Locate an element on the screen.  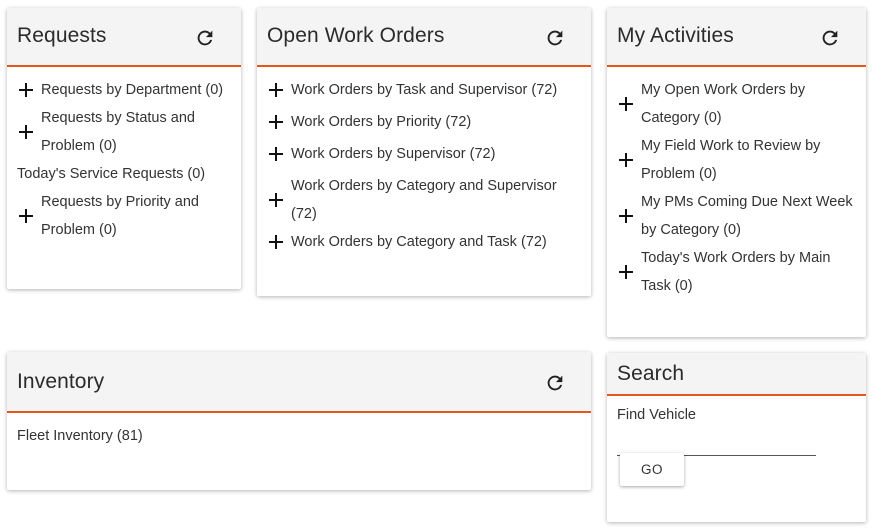
open-work-orders-title: Open Work Orders is located at coordinates (356, 35).